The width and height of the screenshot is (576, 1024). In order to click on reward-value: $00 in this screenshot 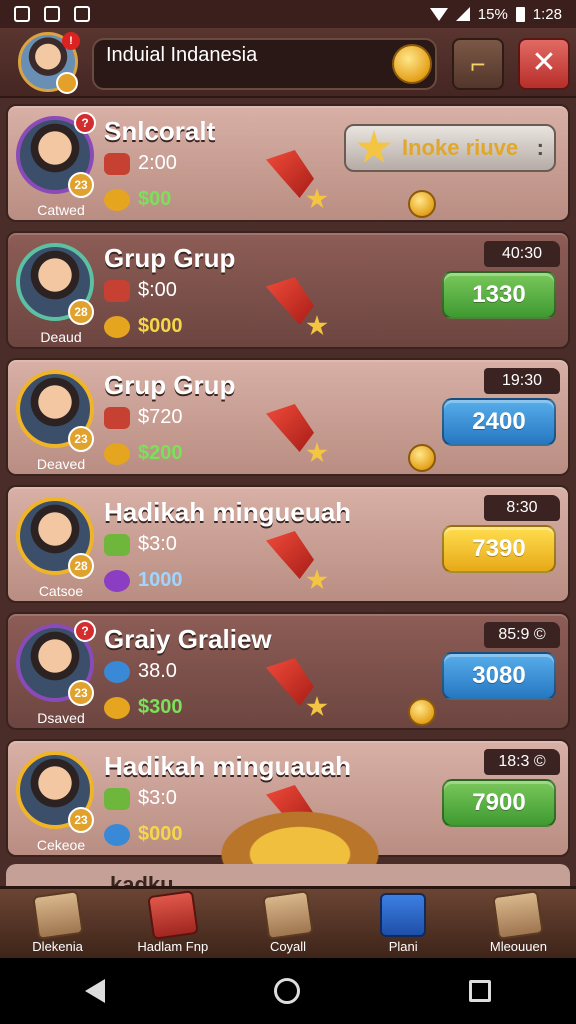, I will do `click(155, 199)`.